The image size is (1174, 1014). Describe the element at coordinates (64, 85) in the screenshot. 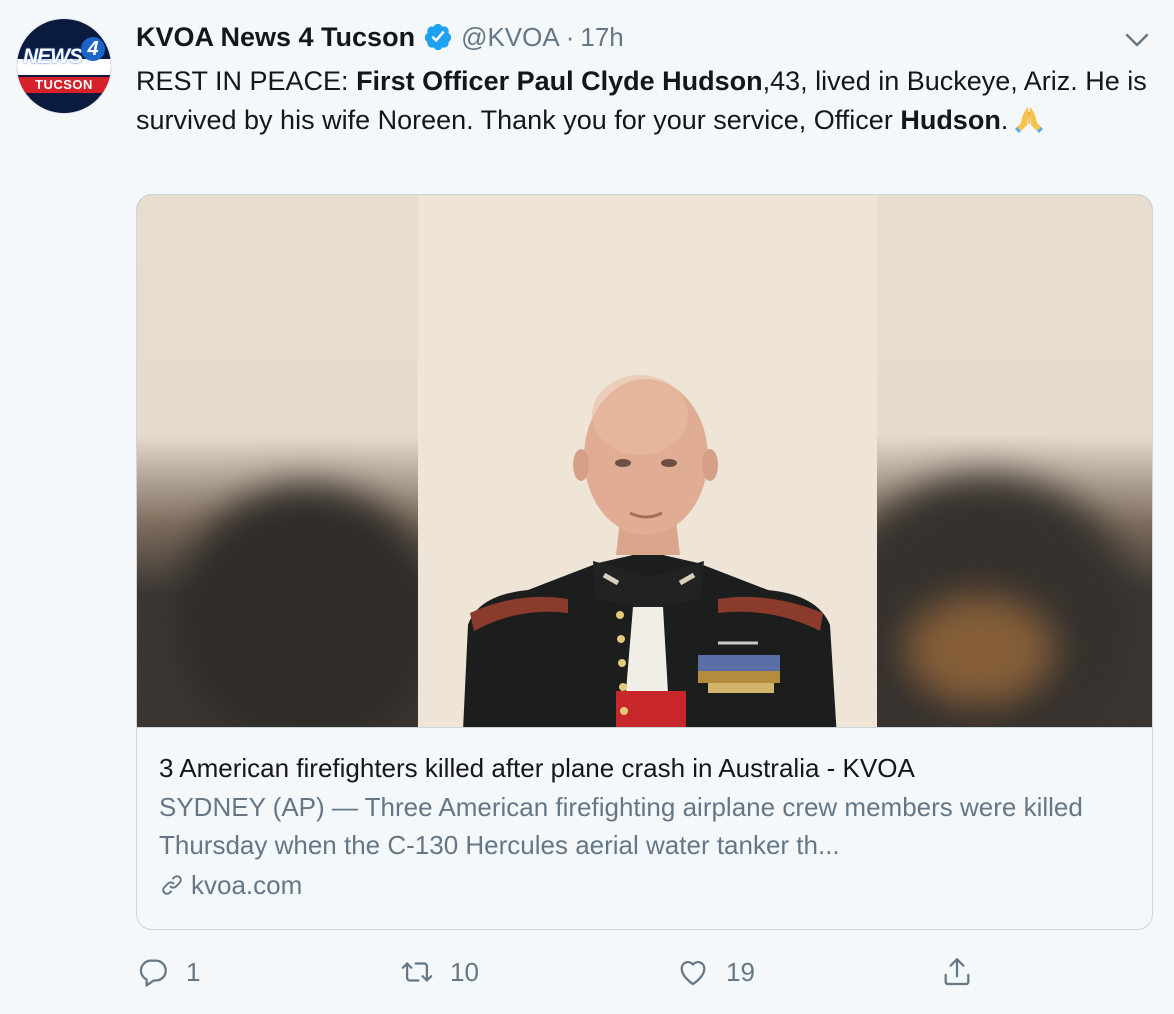

I see `avatar-logo-city: TUCSON` at that location.